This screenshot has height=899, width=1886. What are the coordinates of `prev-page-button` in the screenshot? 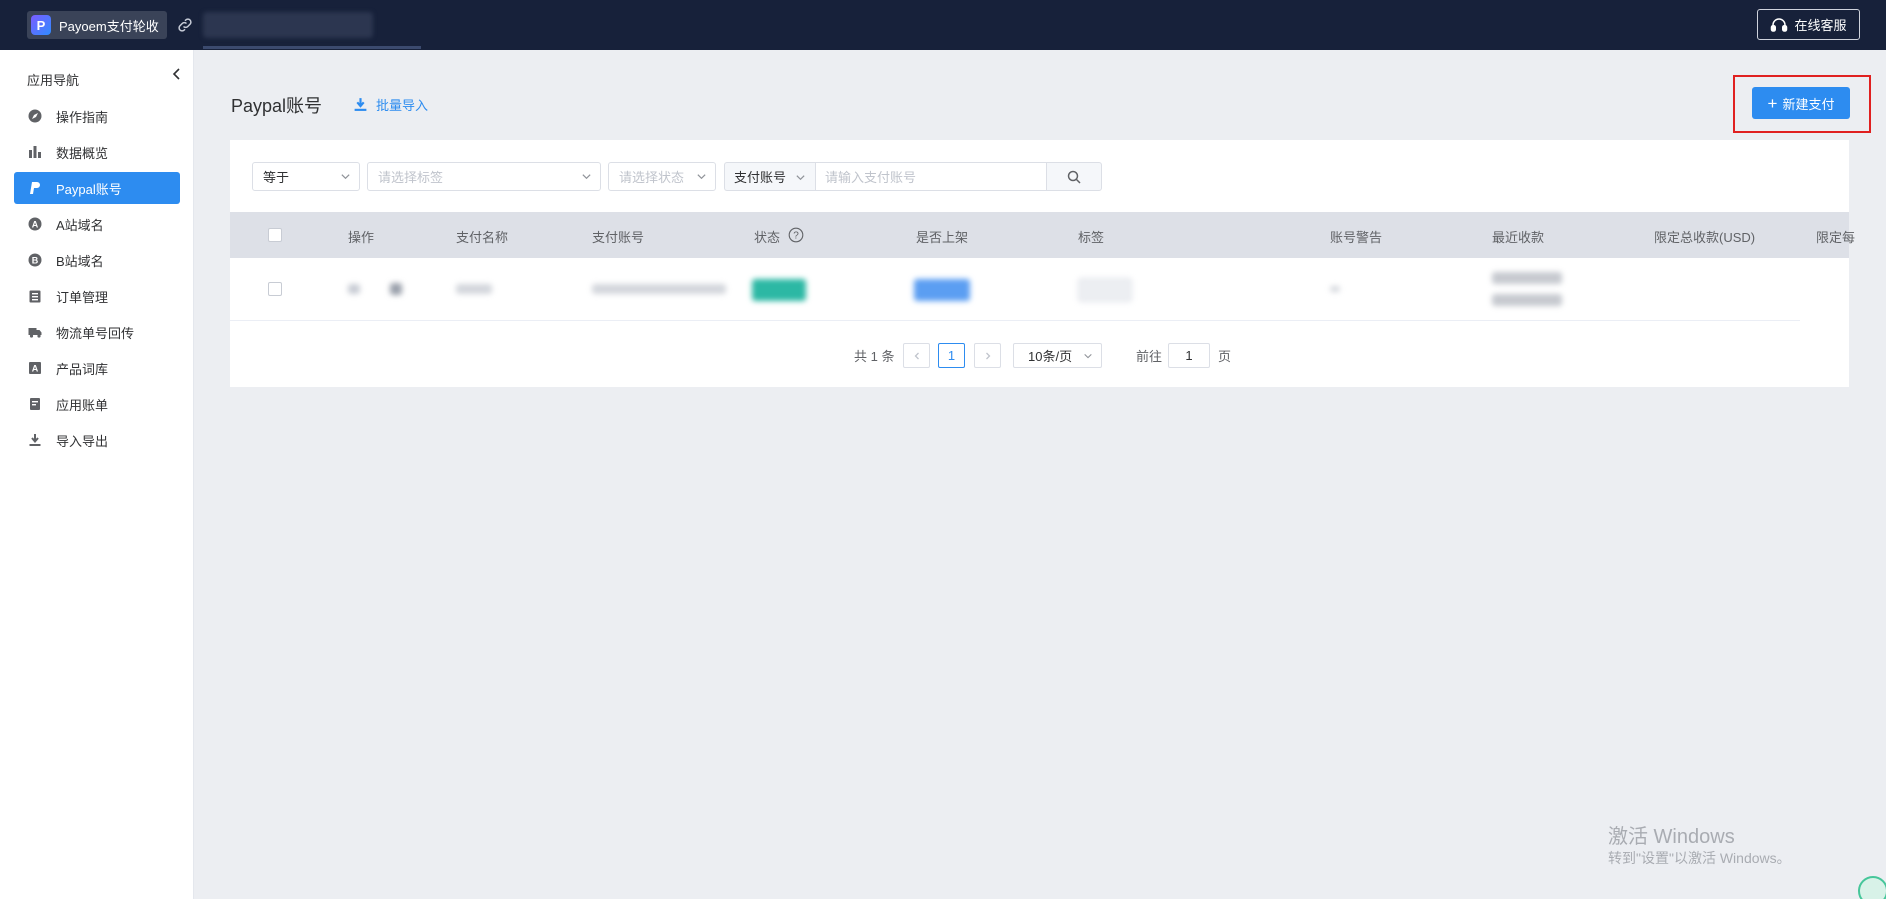 It's located at (916, 355).